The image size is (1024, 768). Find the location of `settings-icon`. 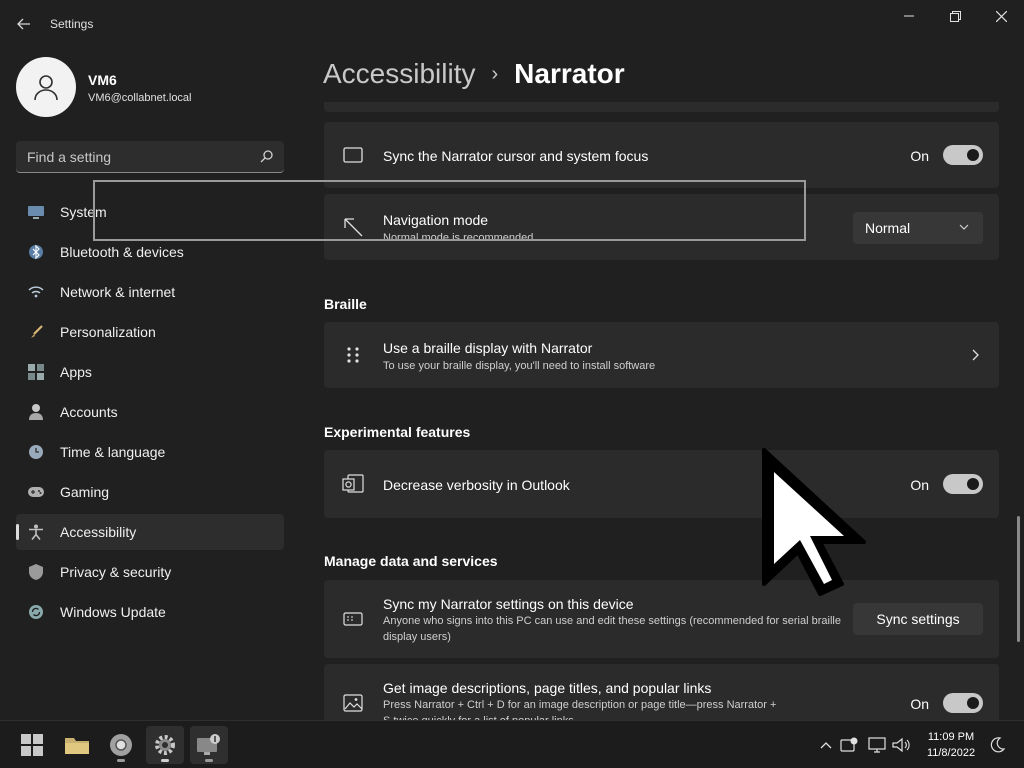

settings-icon is located at coordinates (165, 745).